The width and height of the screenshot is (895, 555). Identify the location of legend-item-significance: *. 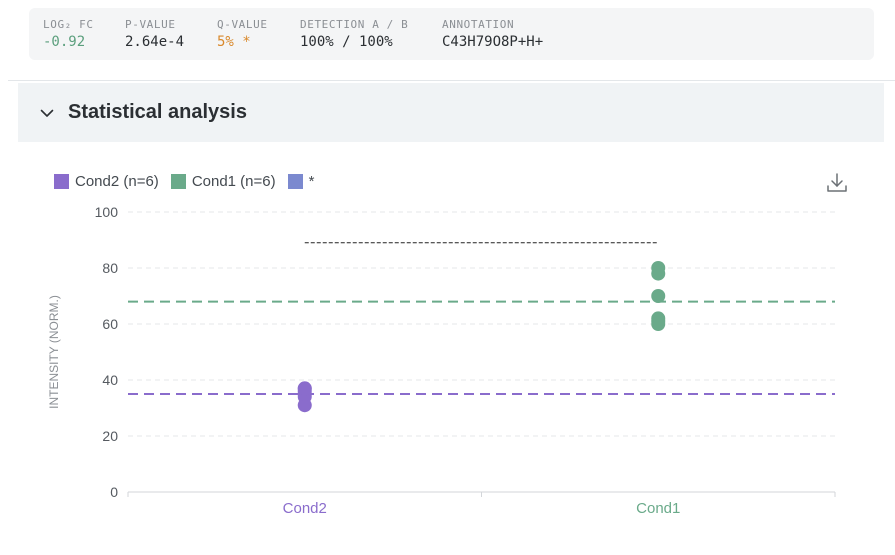
(301, 181).